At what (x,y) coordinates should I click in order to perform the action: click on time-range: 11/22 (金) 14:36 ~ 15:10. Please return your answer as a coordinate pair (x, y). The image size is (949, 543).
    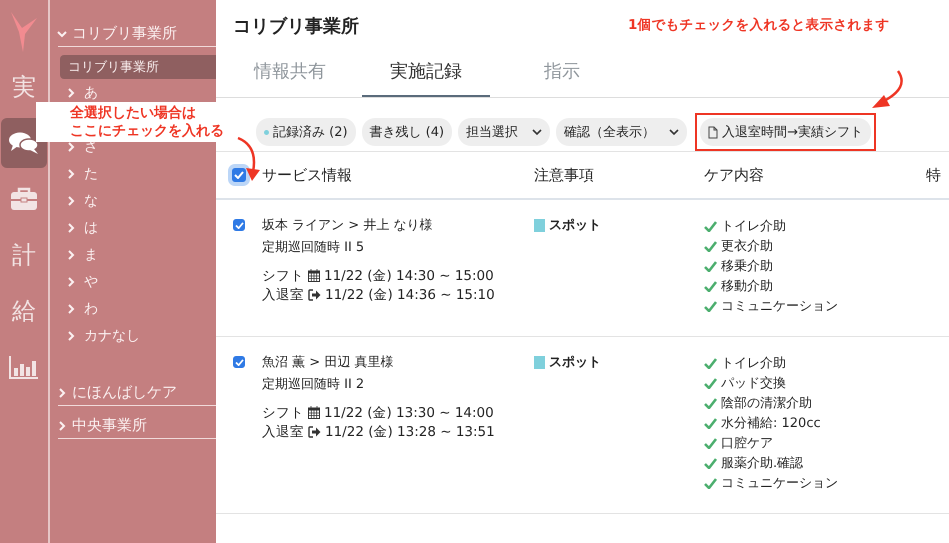
    Looking at the image, I should click on (410, 295).